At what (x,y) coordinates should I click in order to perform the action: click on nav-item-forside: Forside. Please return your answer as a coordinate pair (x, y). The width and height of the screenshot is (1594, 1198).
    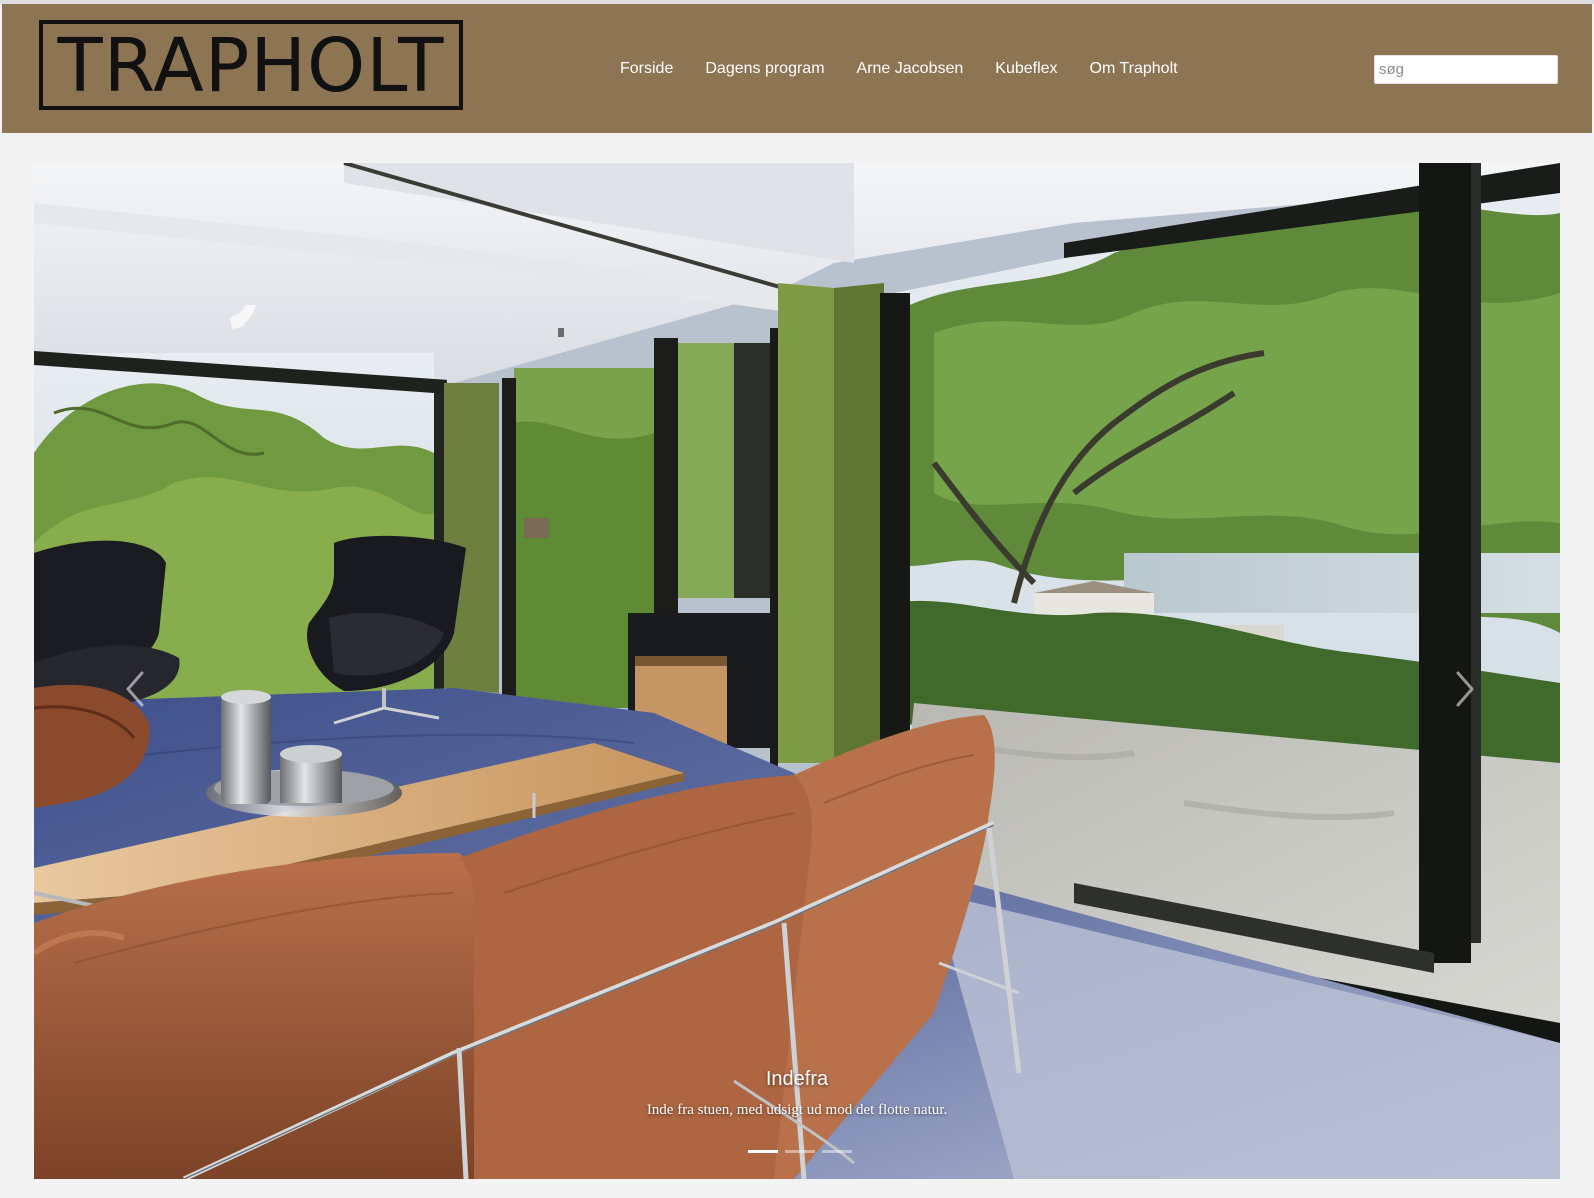
    Looking at the image, I should click on (646, 69).